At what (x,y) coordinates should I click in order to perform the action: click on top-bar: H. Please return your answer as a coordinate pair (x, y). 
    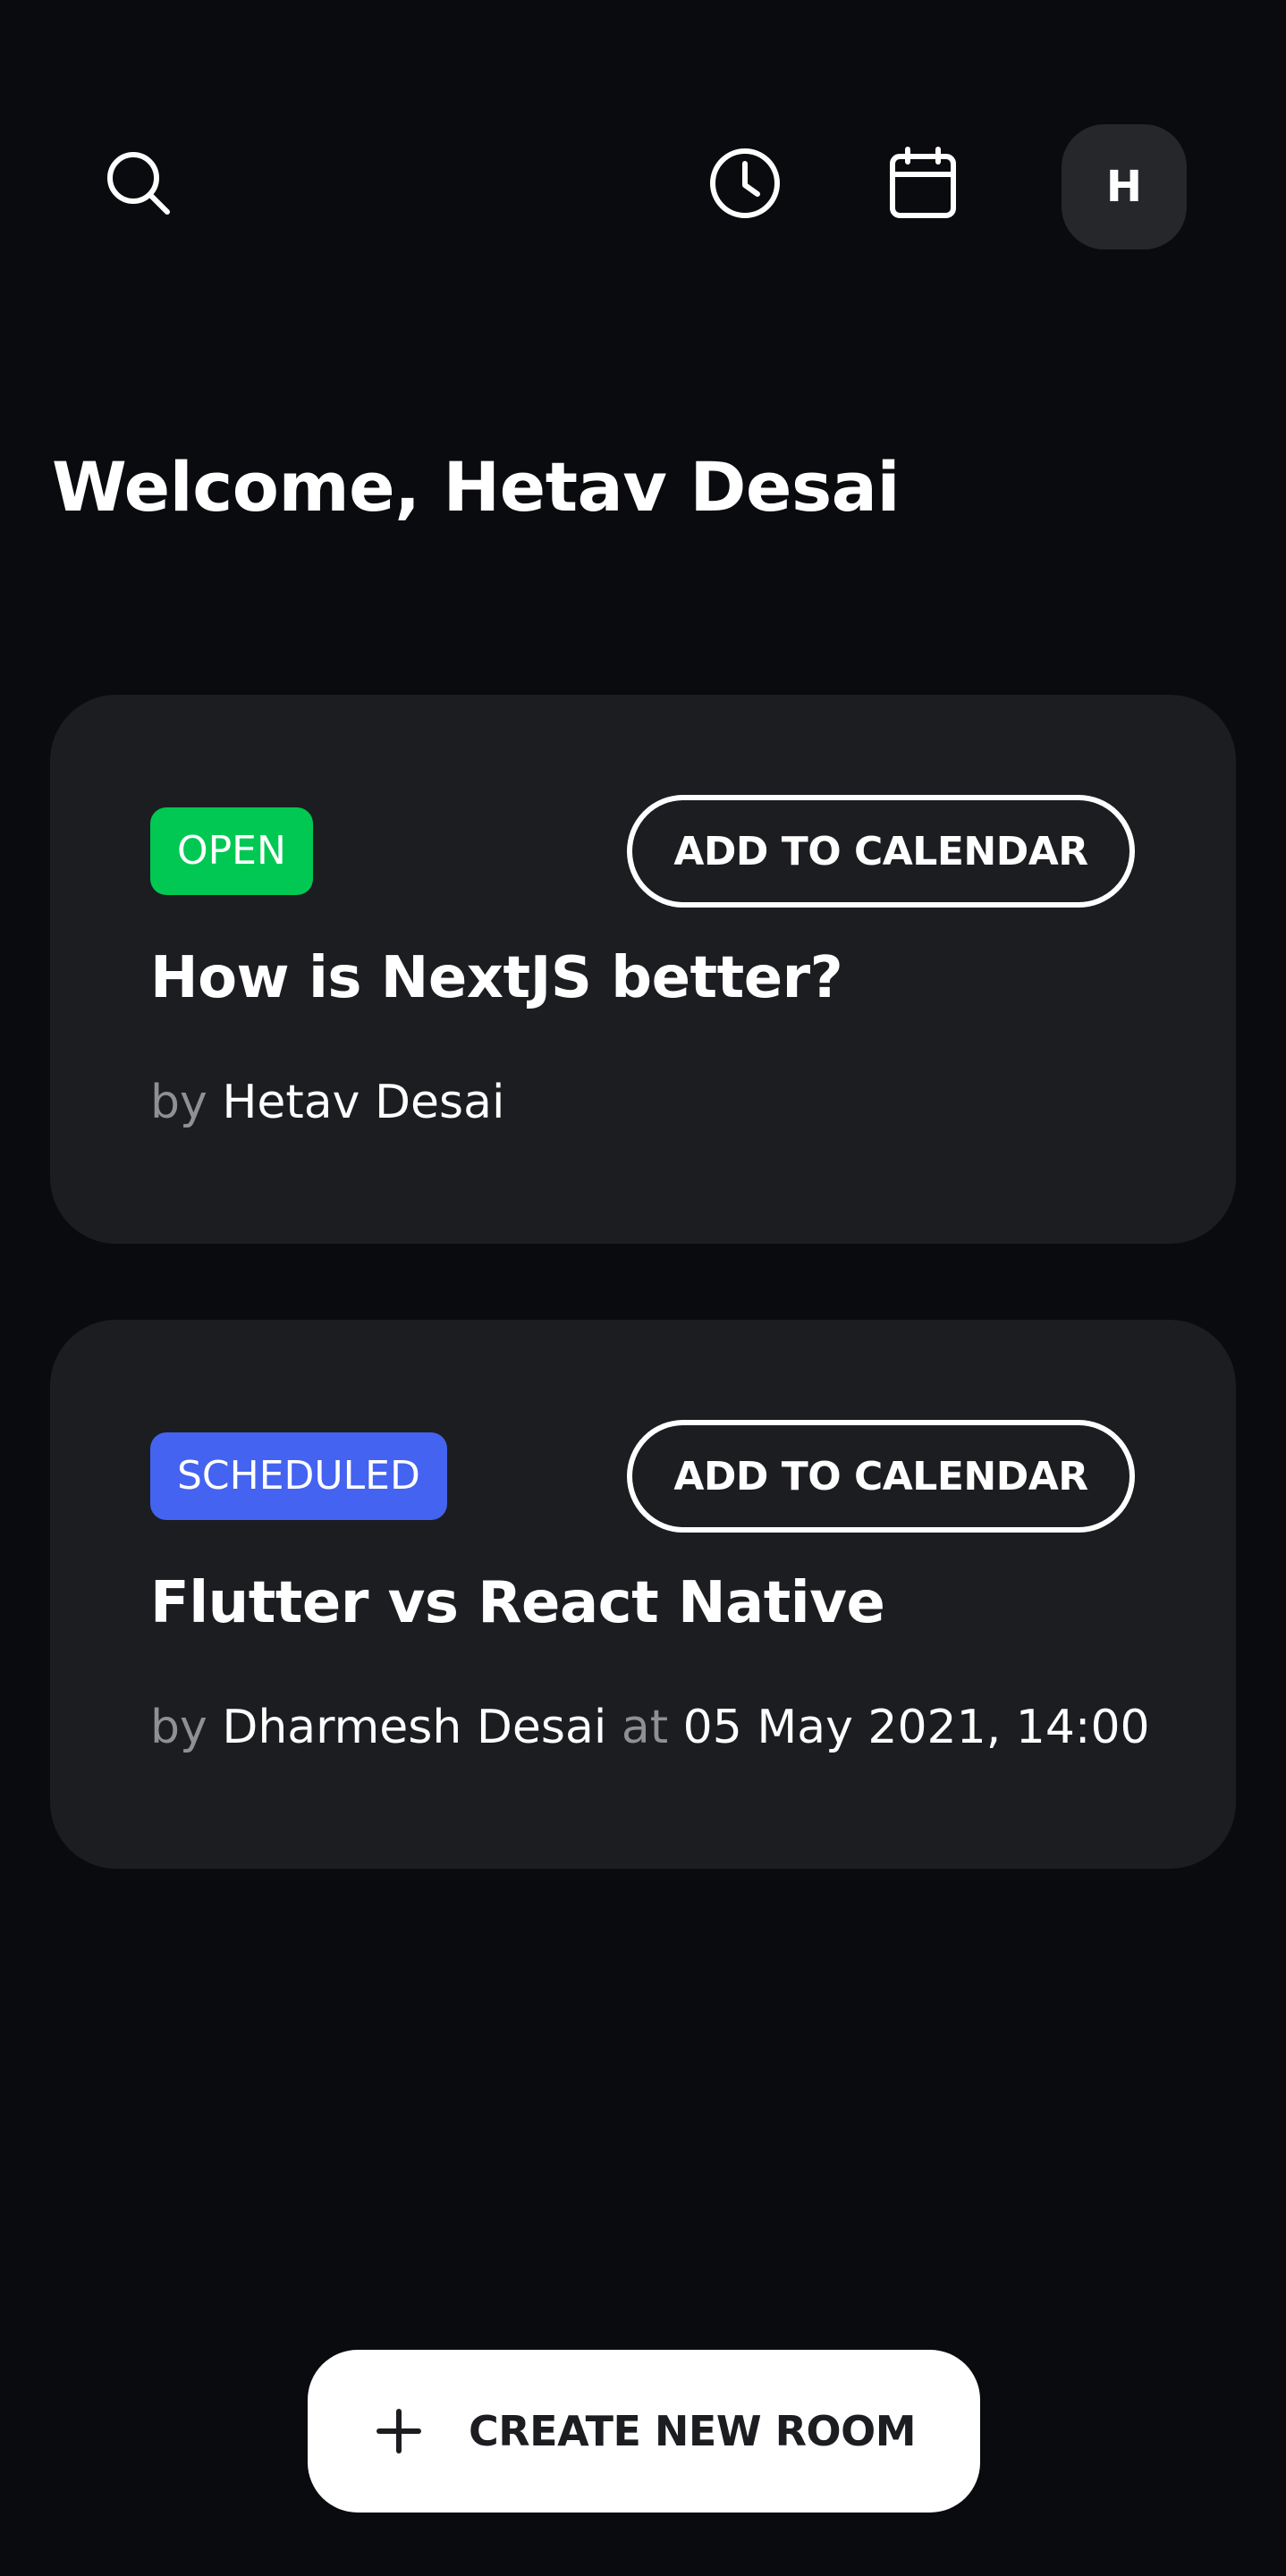
    Looking at the image, I should click on (643, 134).